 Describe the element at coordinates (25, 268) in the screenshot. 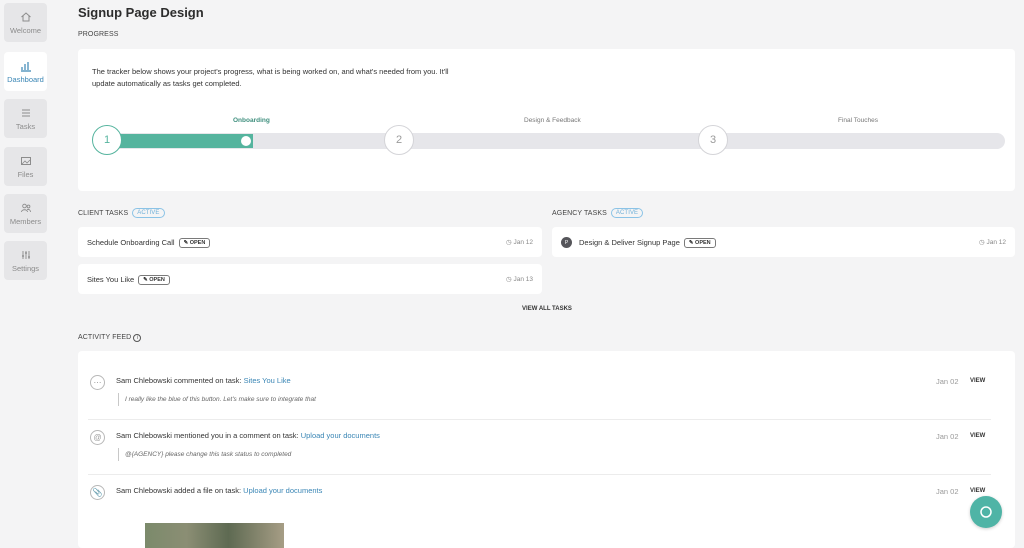

I see `nav-settings-label: Settings` at that location.